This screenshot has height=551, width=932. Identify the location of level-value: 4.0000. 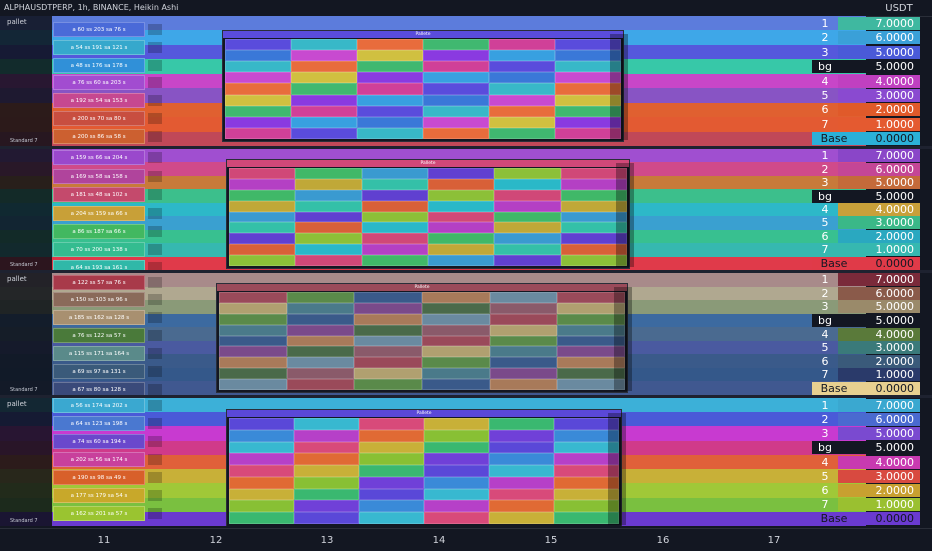
(879, 462).